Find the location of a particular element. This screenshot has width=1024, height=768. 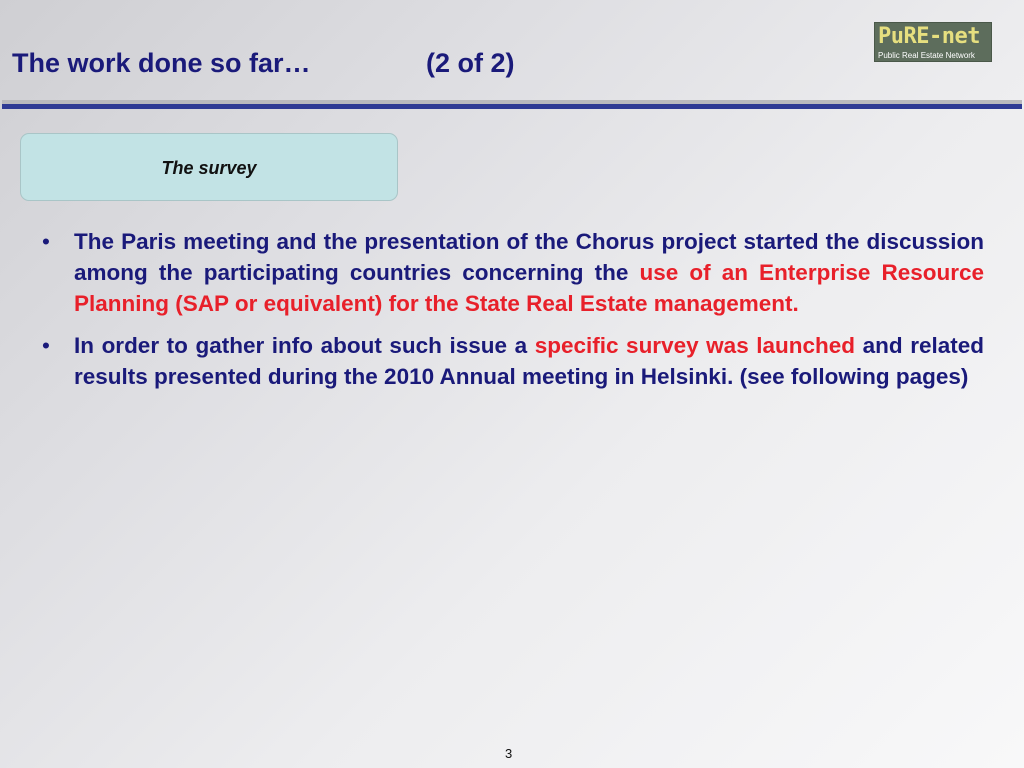

logo-wordmark: PuRE-net is located at coordinates (929, 36).